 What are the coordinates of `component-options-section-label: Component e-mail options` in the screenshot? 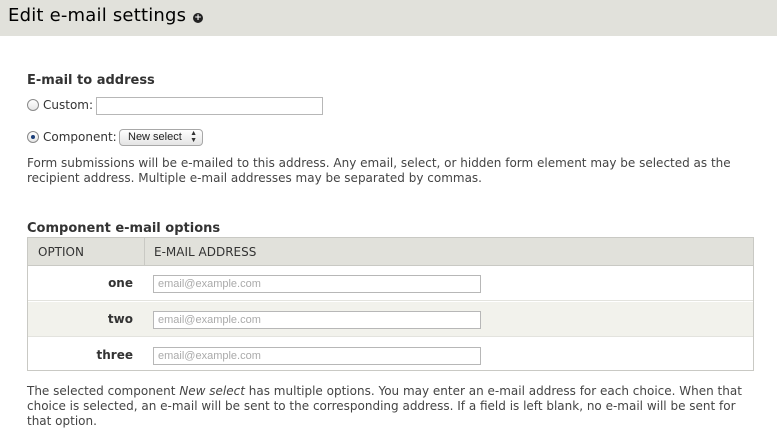 It's located at (124, 228).